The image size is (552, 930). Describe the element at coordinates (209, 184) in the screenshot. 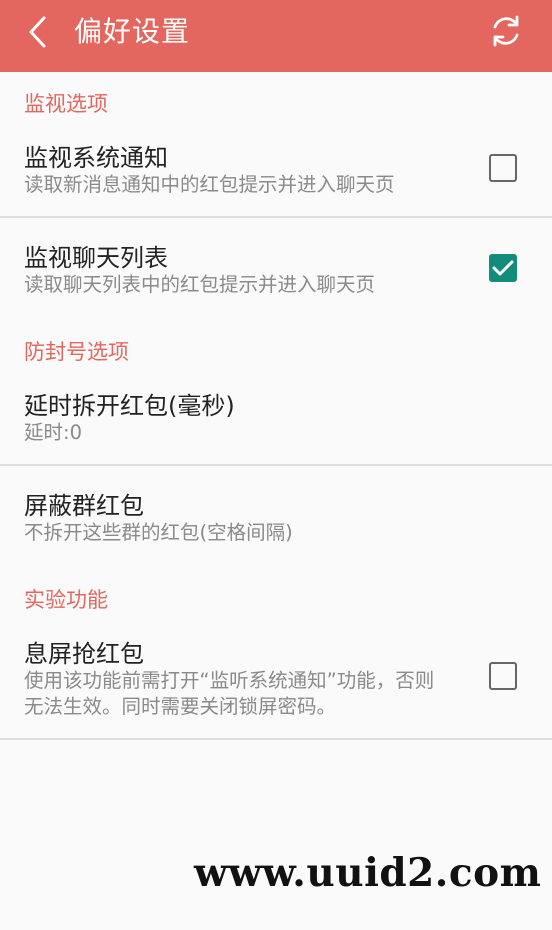

I see `pref-summary: 读取新消息通知中的红包提示并进入聊天页` at that location.